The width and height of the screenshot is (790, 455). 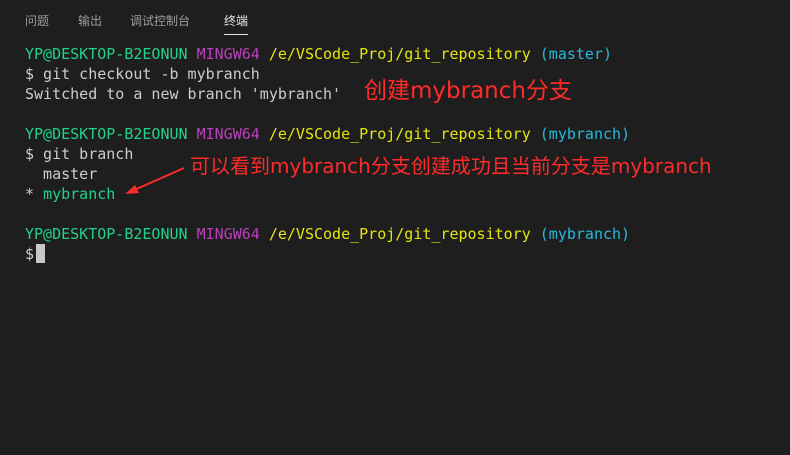 What do you see at coordinates (79, 194) in the screenshot?
I see `current-branch-name: mybranch` at bounding box center [79, 194].